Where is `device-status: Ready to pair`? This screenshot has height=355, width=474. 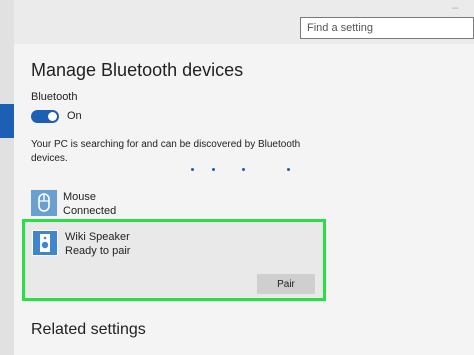 device-status: Ready to pair is located at coordinates (98, 251).